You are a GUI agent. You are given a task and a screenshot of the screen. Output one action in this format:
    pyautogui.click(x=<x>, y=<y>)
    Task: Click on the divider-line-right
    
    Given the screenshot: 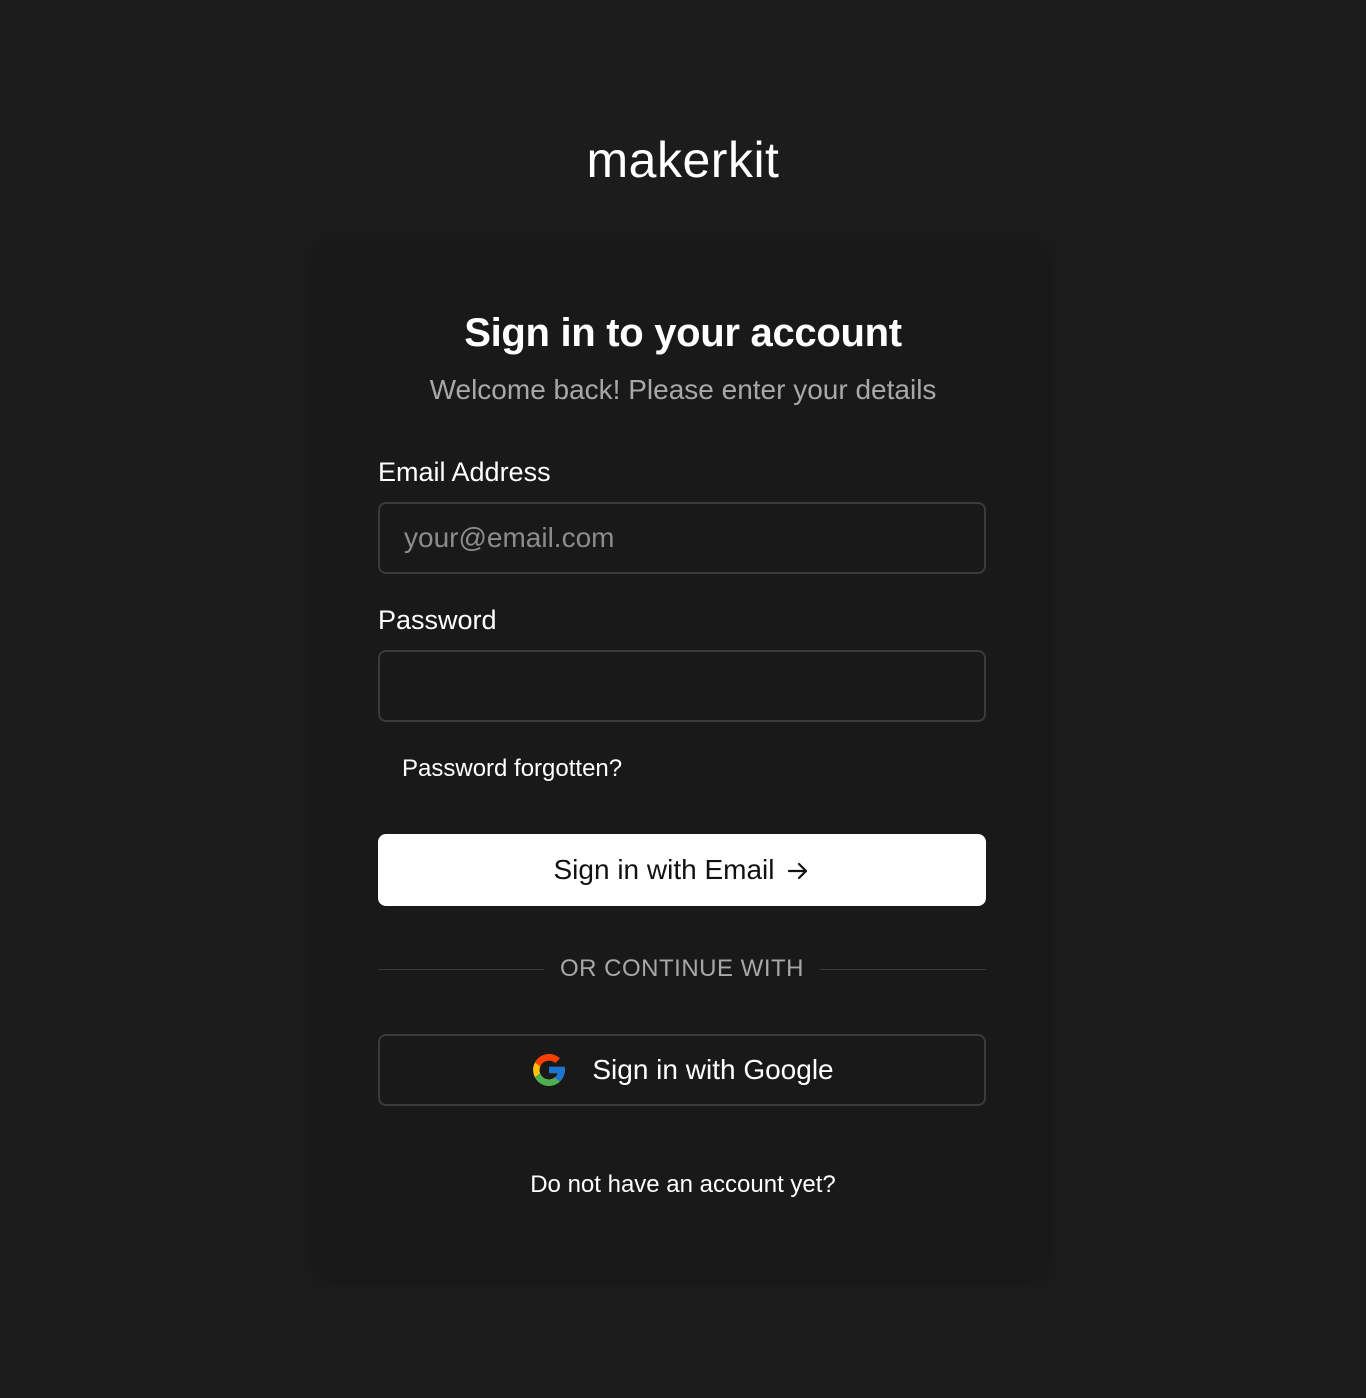 What is the action you would take?
    pyautogui.click(x=903, y=969)
    